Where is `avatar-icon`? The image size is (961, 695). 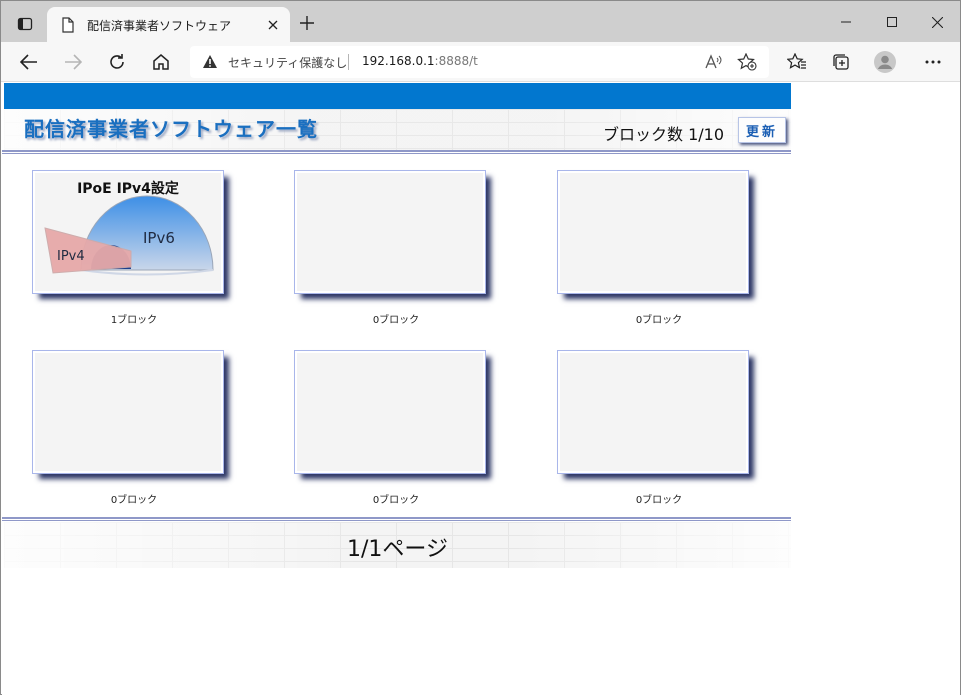
avatar-icon is located at coordinates (885, 62).